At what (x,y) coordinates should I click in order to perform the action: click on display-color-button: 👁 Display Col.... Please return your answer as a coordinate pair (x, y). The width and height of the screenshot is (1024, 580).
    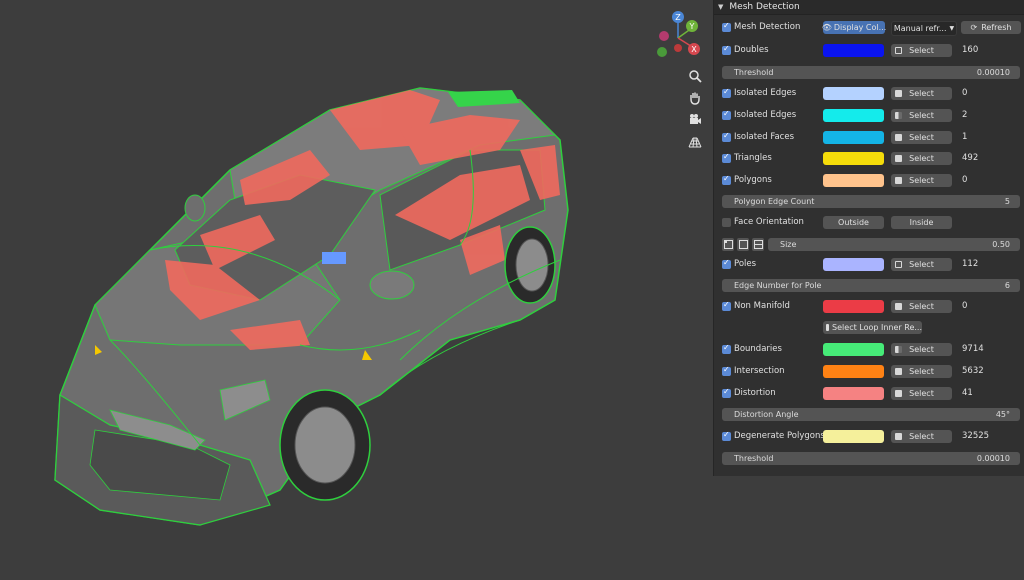
    Looking at the image, I should click on (853, 27).